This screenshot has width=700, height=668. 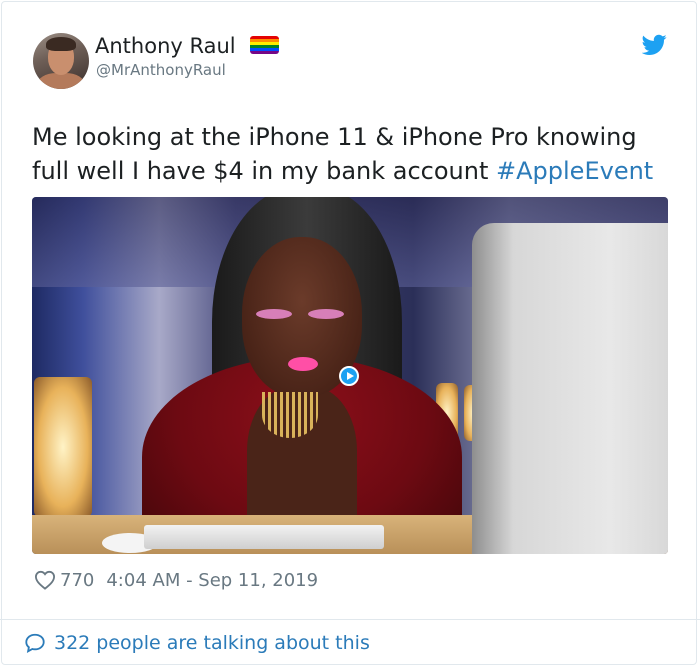 I want to click on gif-play-icon, so click(x=349, y=376).